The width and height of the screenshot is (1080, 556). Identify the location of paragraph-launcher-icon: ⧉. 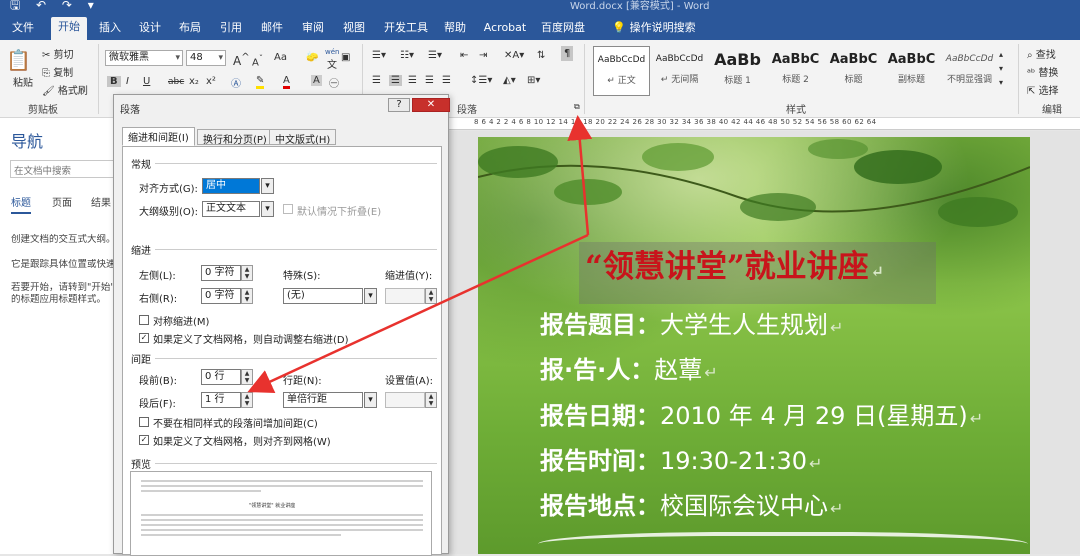
(577, 107).